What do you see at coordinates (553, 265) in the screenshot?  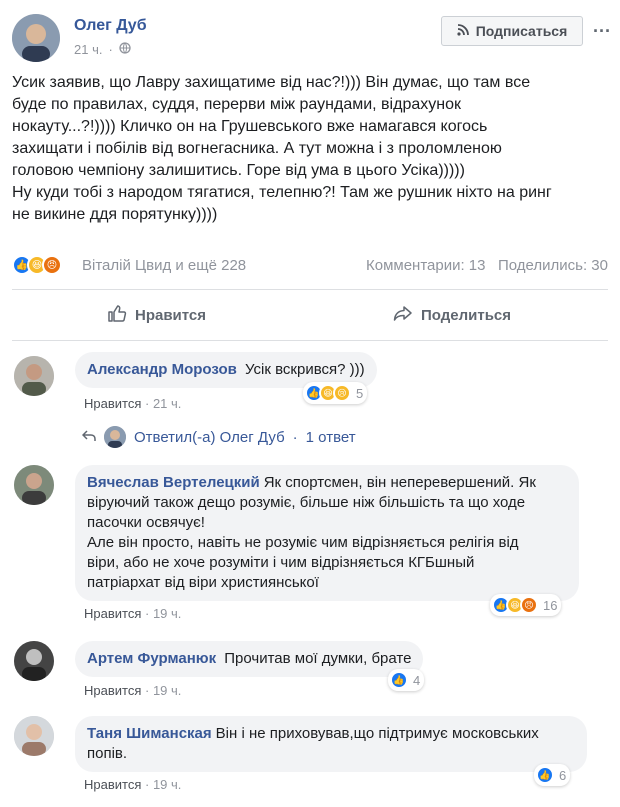 I see `shares-count: Поделились: 30` at bounding box center [553, 265].